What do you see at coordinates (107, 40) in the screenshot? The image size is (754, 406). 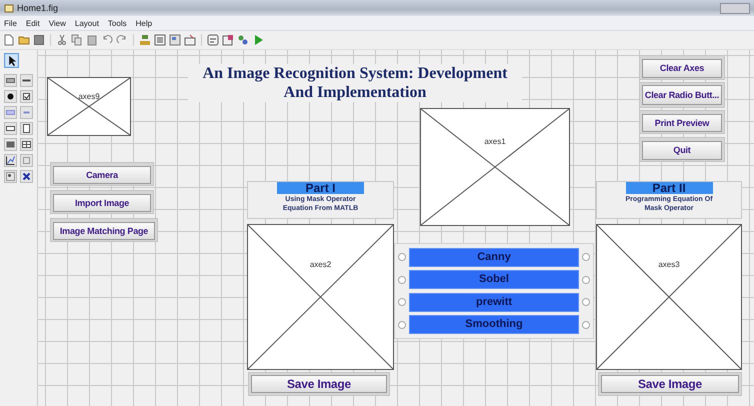 I see `undo-icon` at bounding box center [107, 40].